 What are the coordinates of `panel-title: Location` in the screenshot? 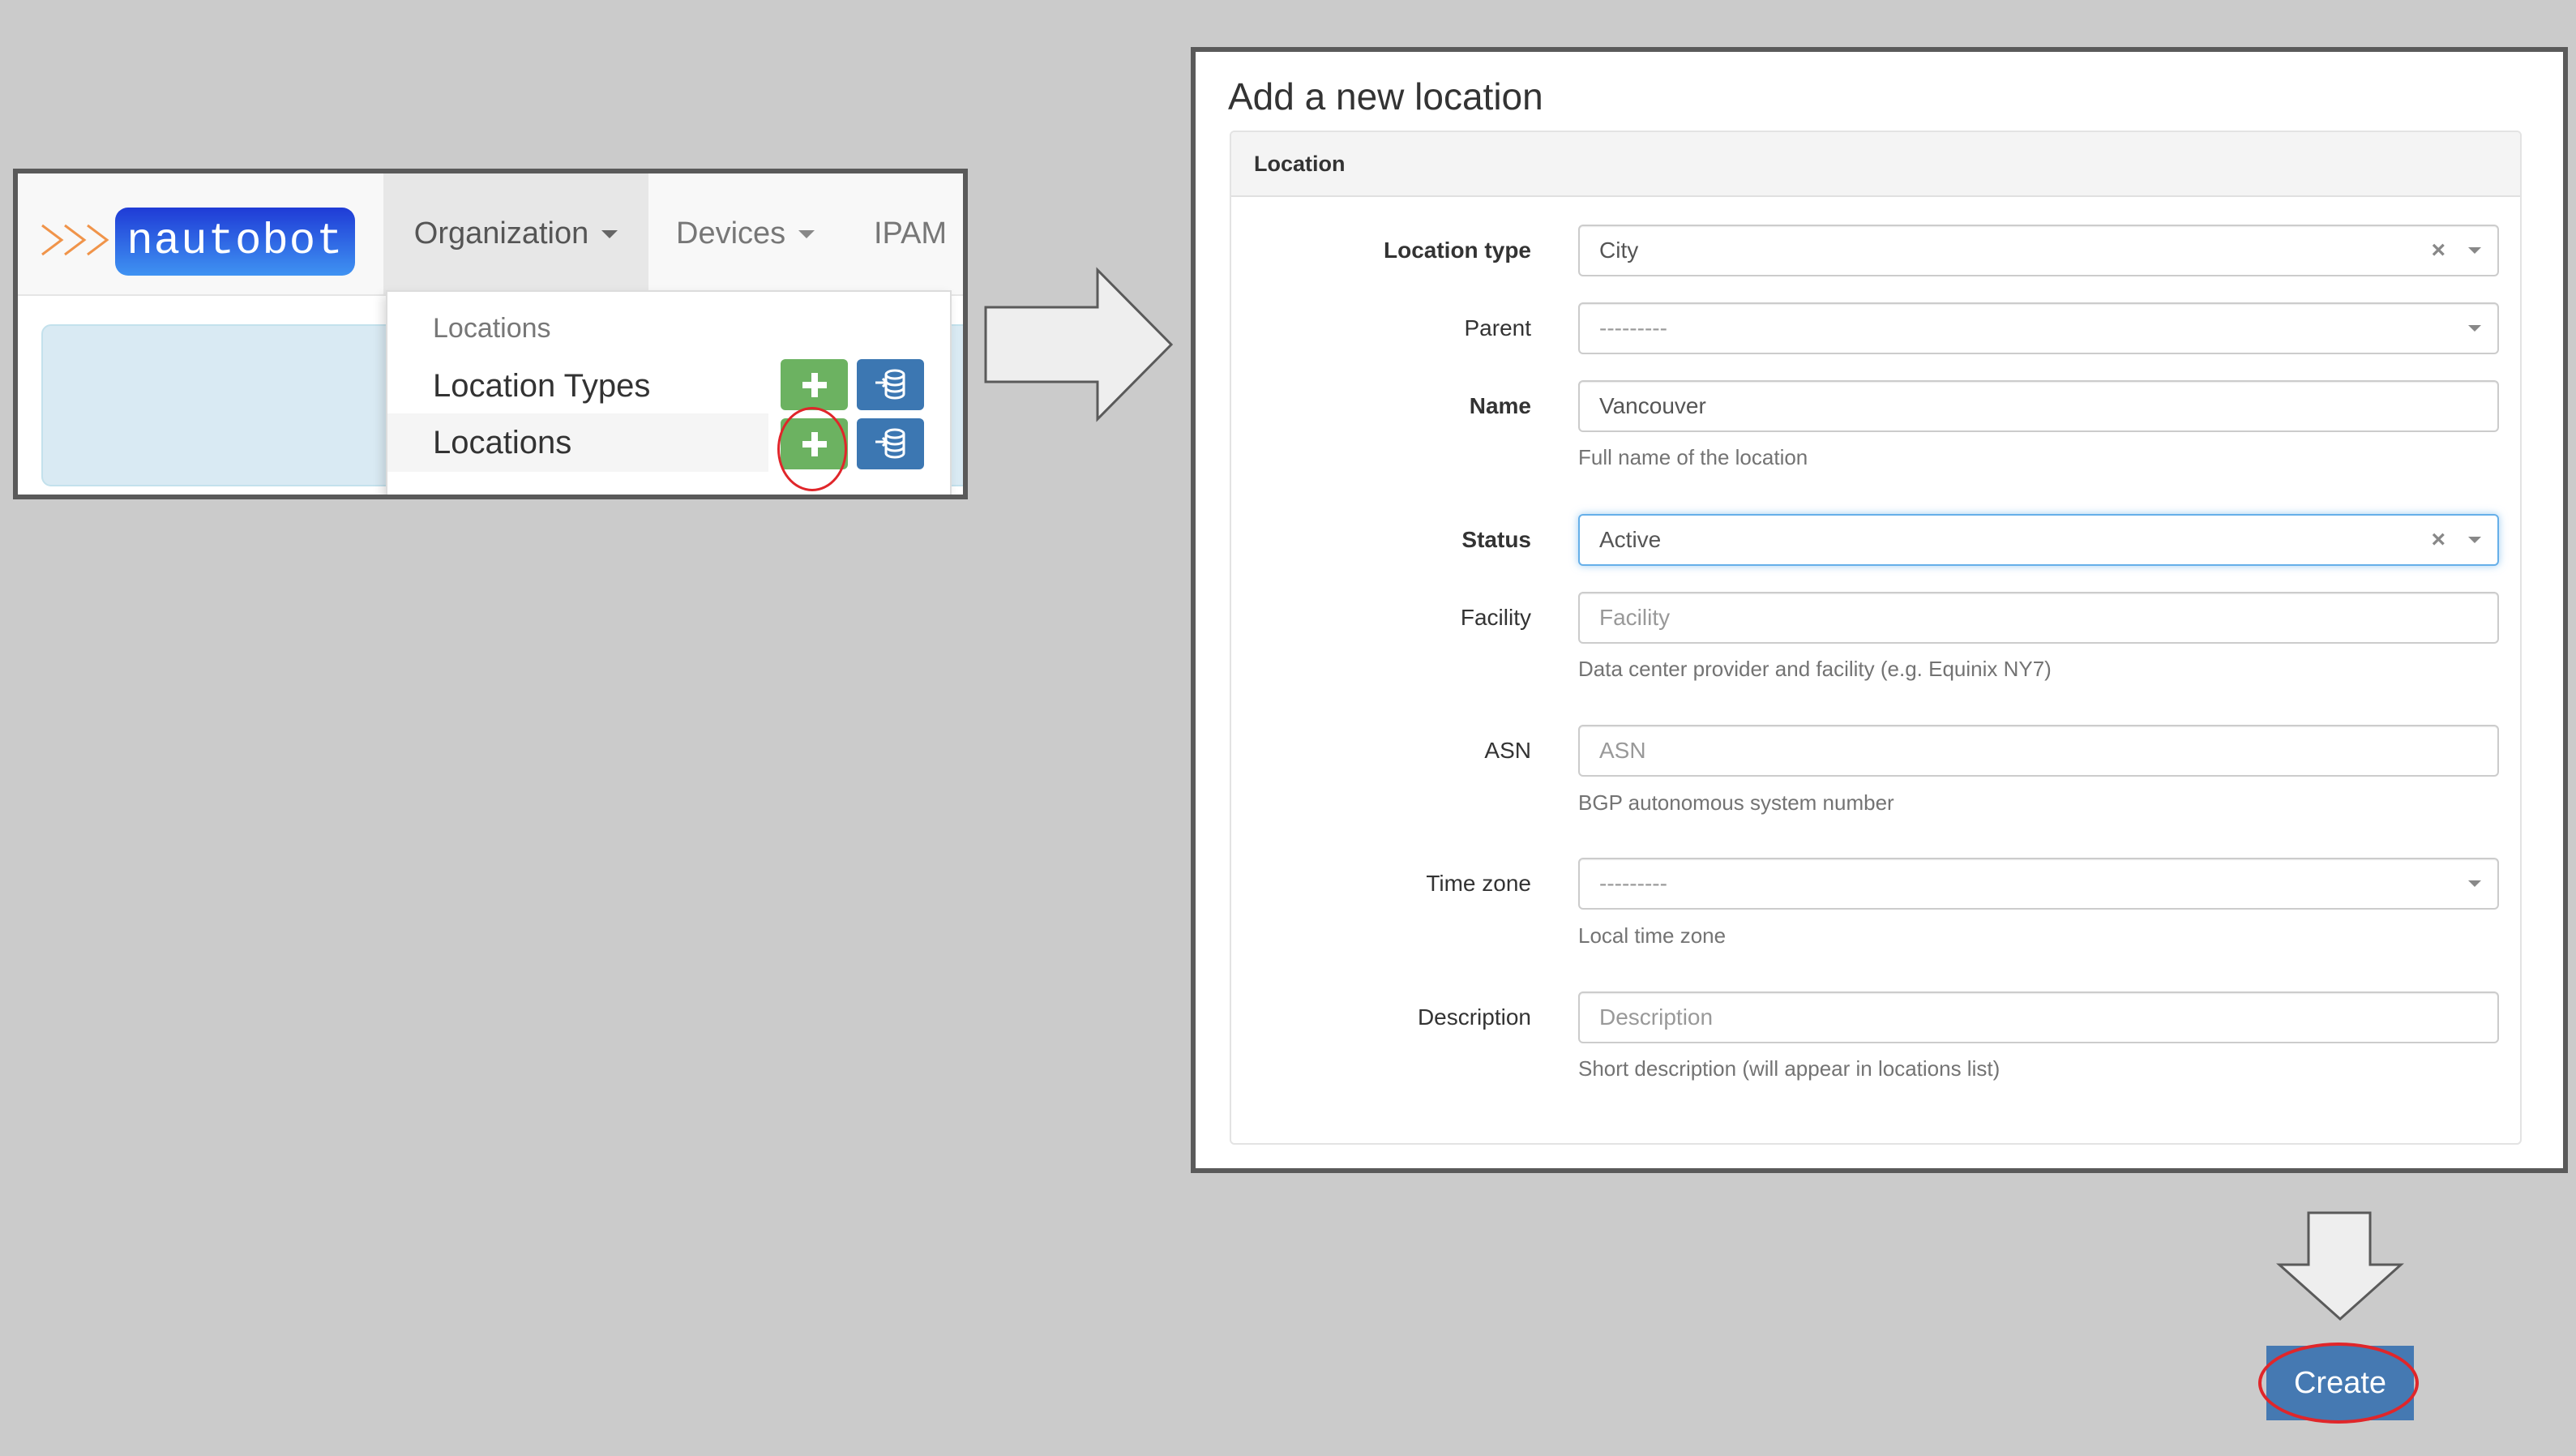 It's located at (1300, 163).